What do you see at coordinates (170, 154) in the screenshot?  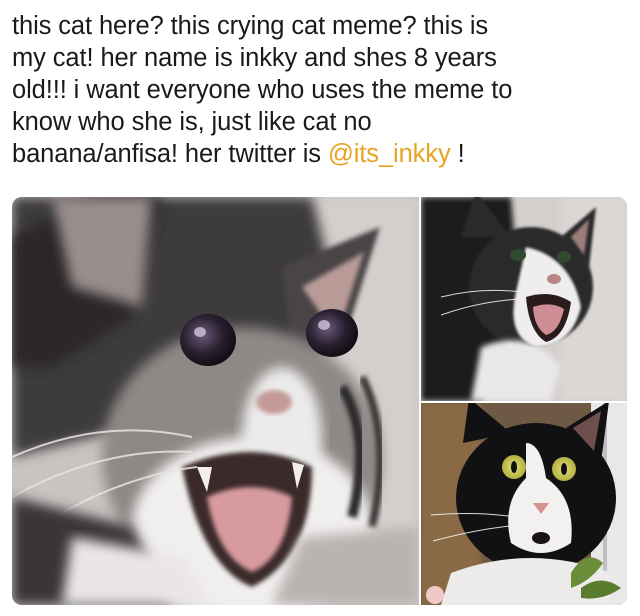 I see `caption-line-5-text: banana/anfisa! her twitter is` at bounding box center [170, 154].